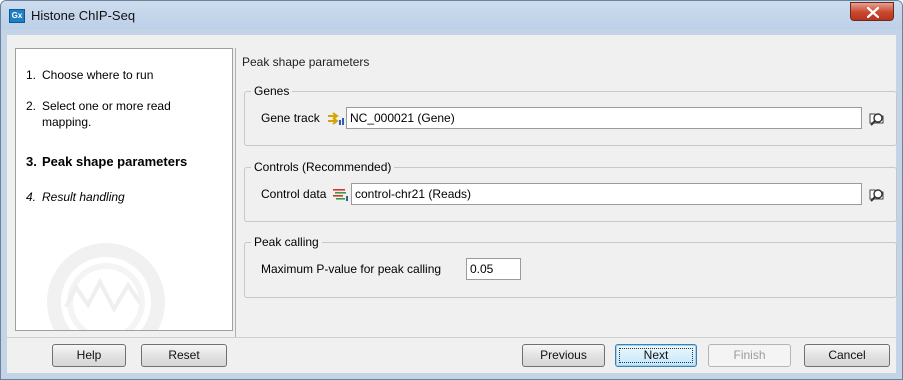 The image size is (903, 380). What do you see at coordinates (106, 106) in the screenshot?
I see `step-label: Select one or more read` at bounding box center [106, 106].